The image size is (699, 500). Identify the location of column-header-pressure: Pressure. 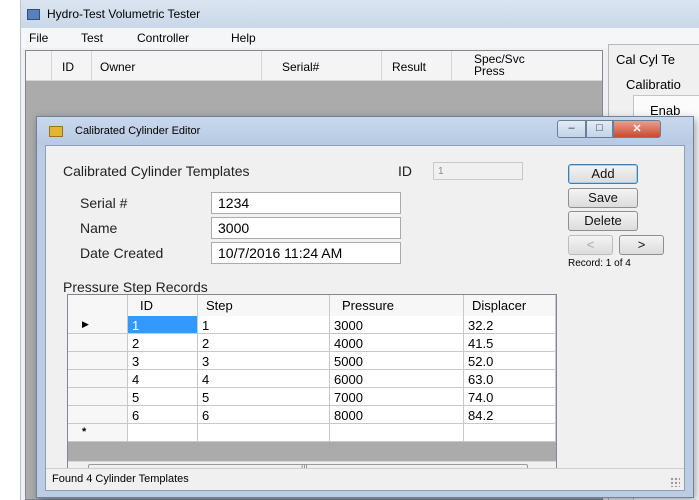
(397, 305).